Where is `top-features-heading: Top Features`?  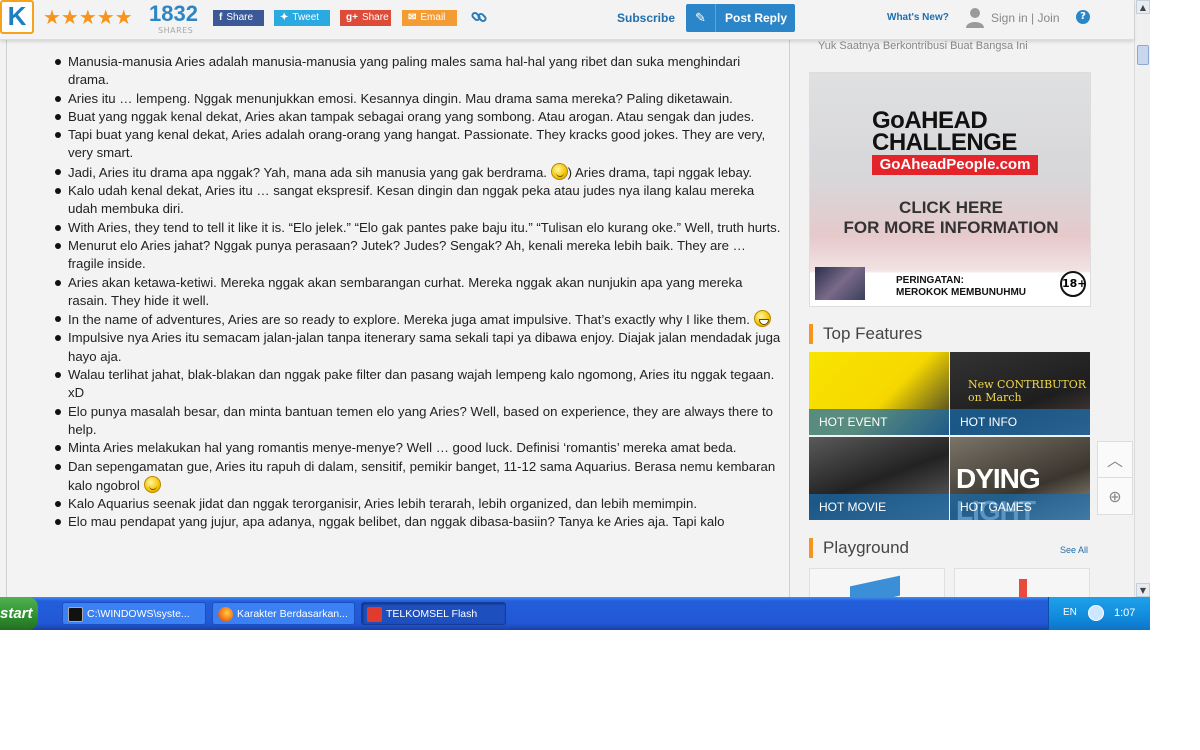 top-features-heading: Top Features is located at coordinates (865, 334).